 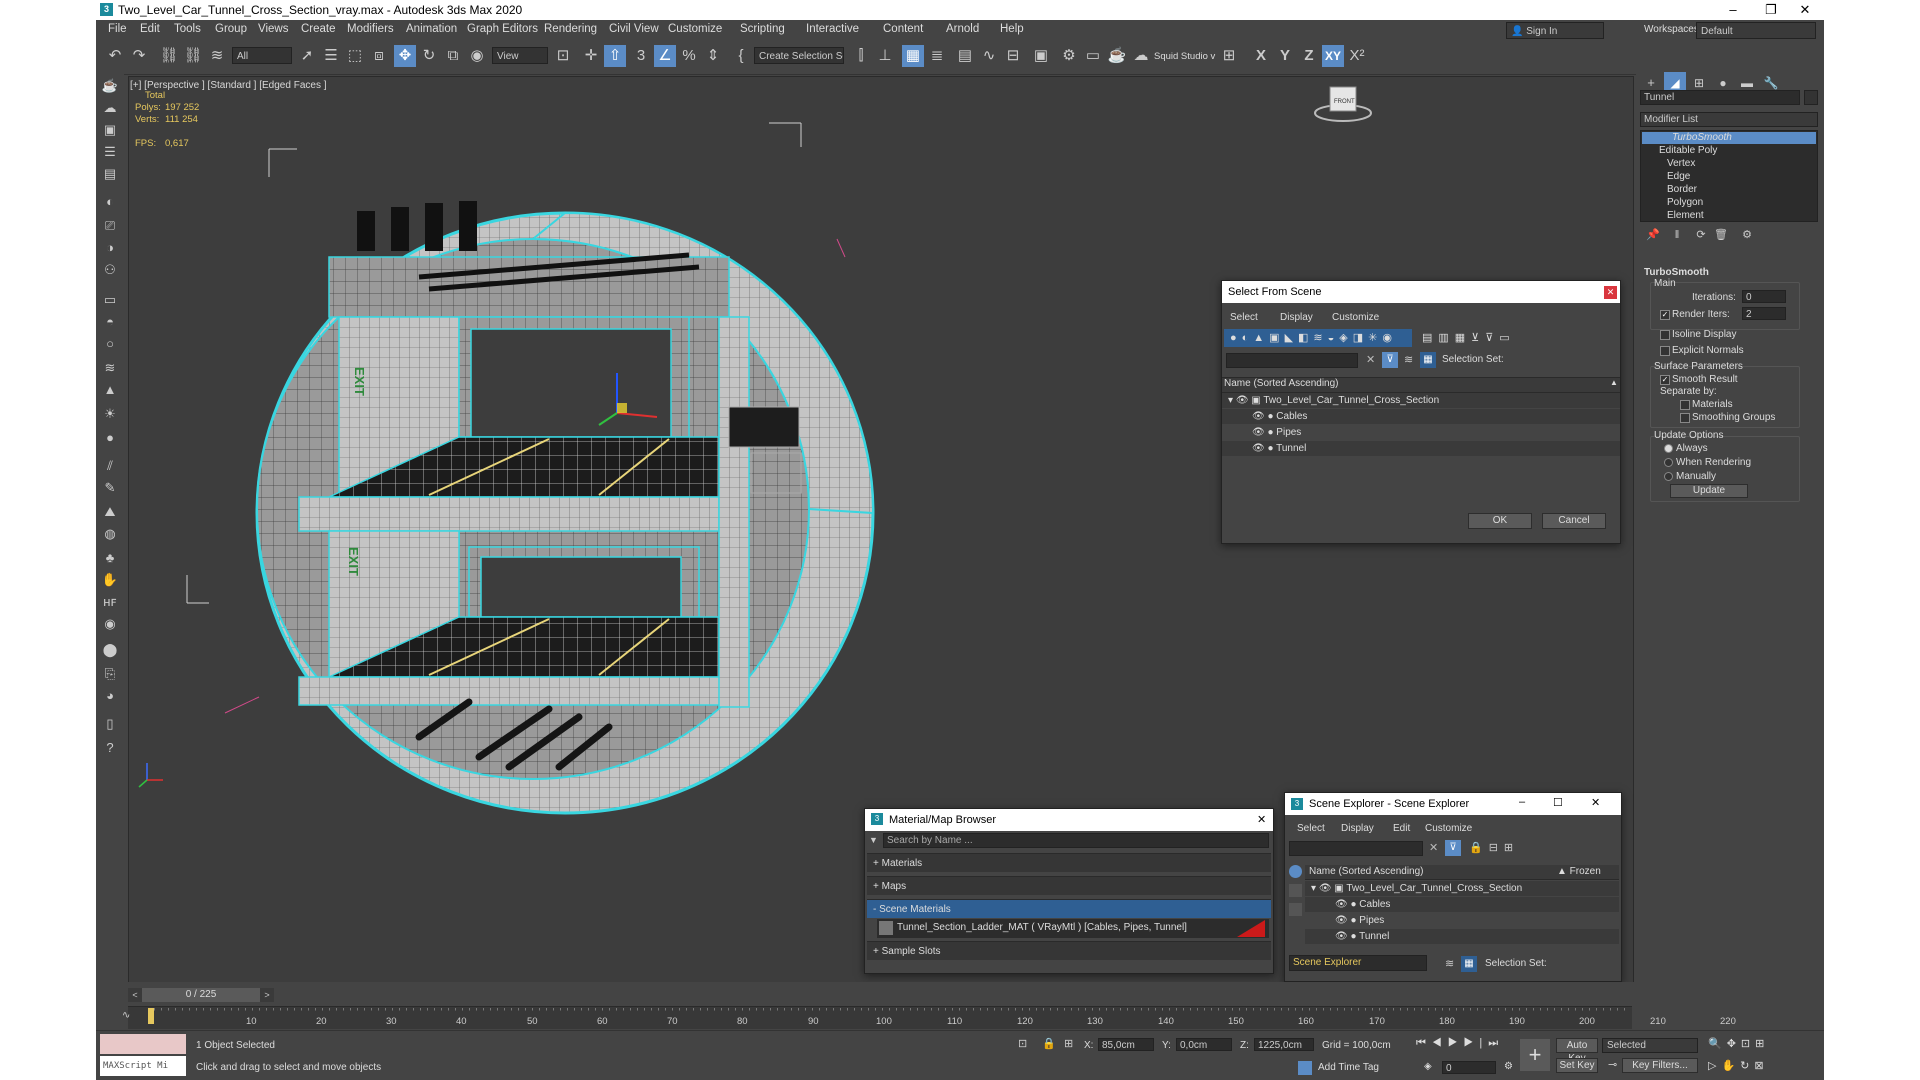 I want to click on named-selection-dropdown: Create Selection Se, so click(x=799, y=55).